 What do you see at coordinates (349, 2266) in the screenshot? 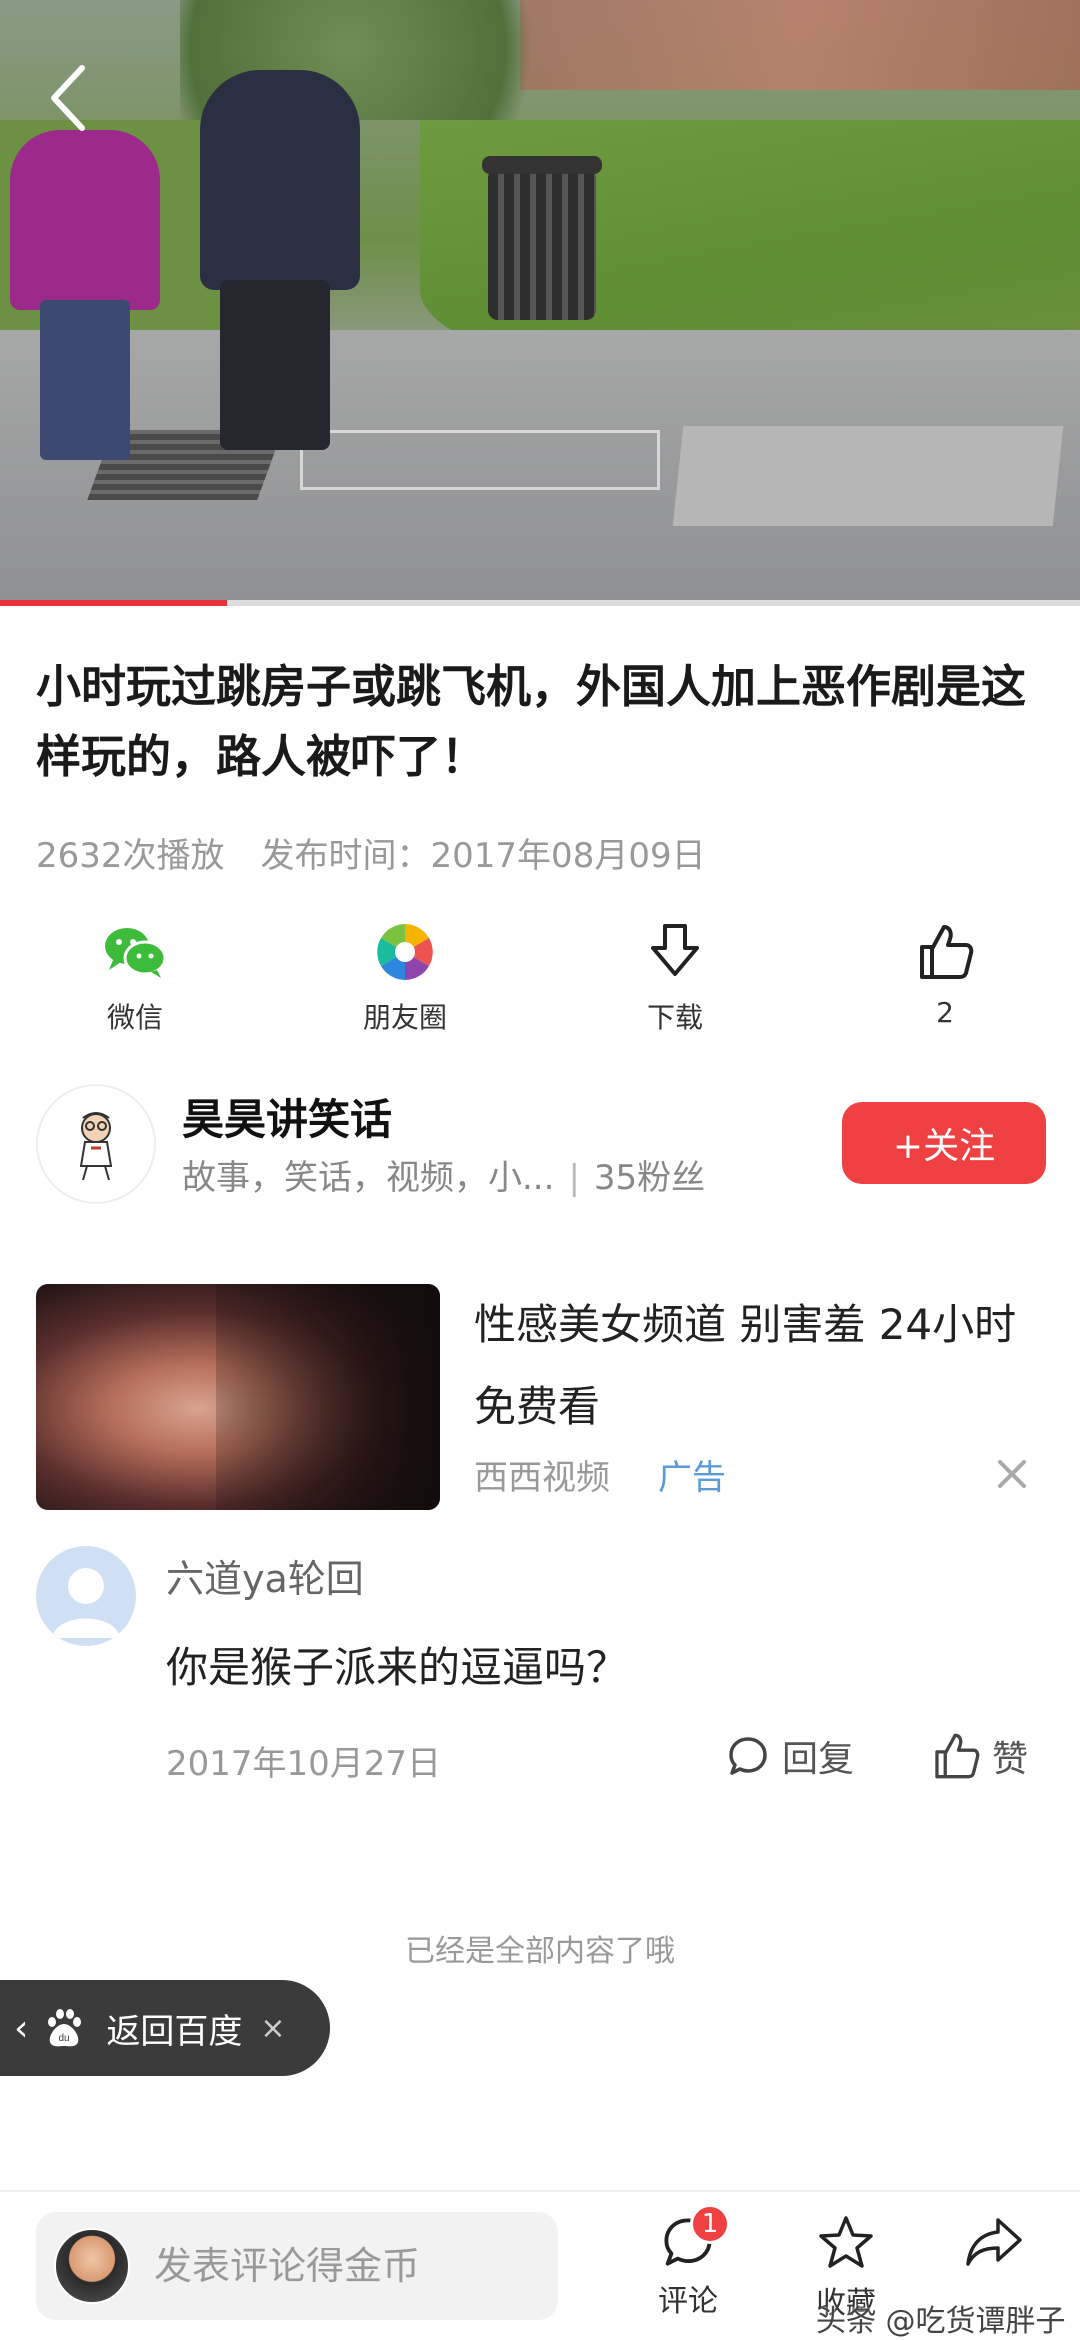
I see `comment-input` at bounding box center [349, 2266].